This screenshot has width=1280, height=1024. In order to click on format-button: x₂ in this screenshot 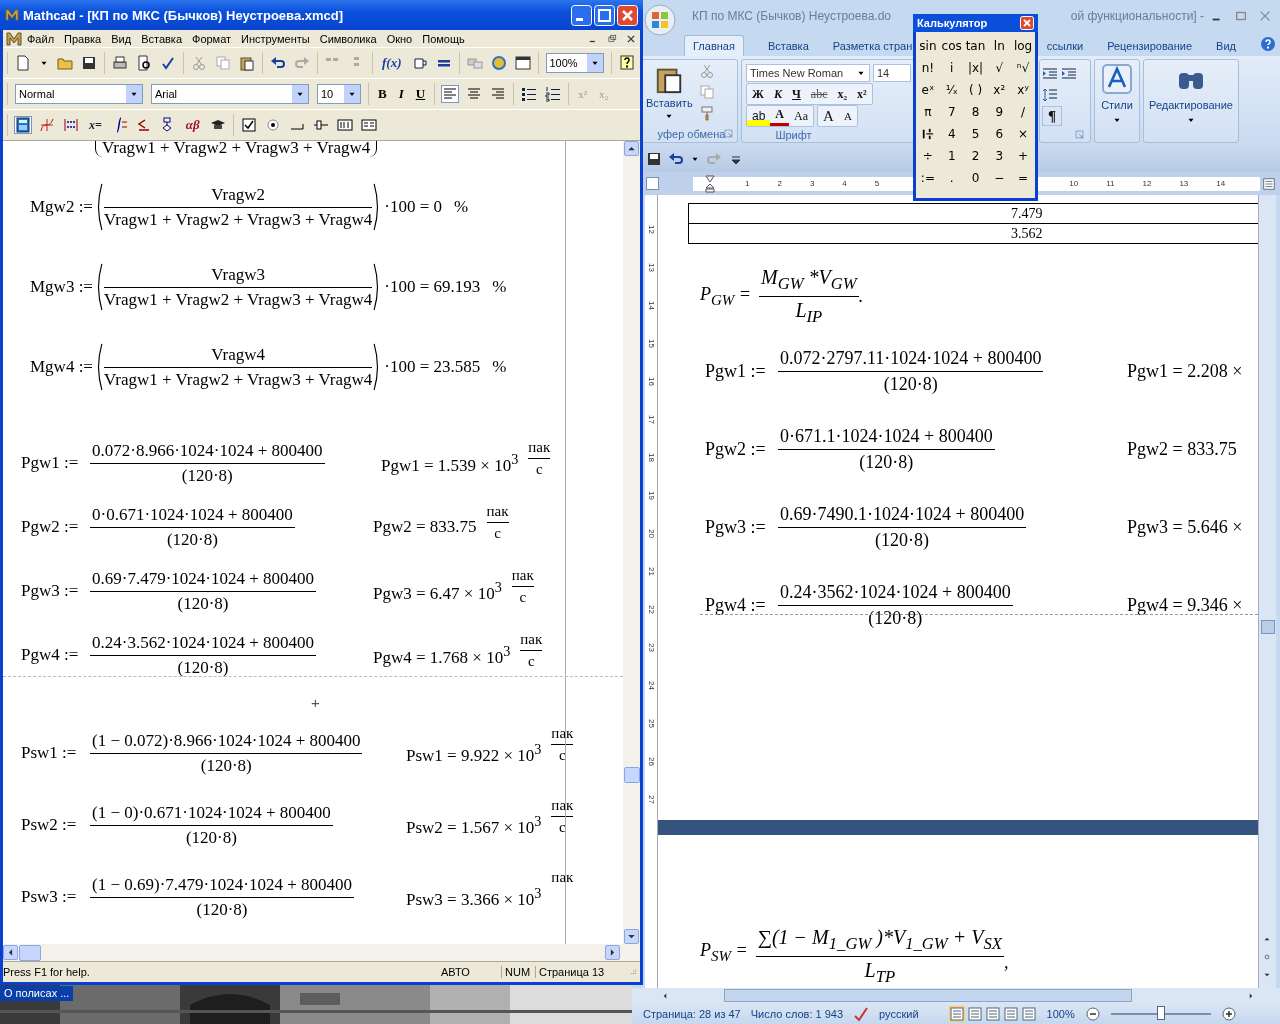, I will do `click(842, 94)`.